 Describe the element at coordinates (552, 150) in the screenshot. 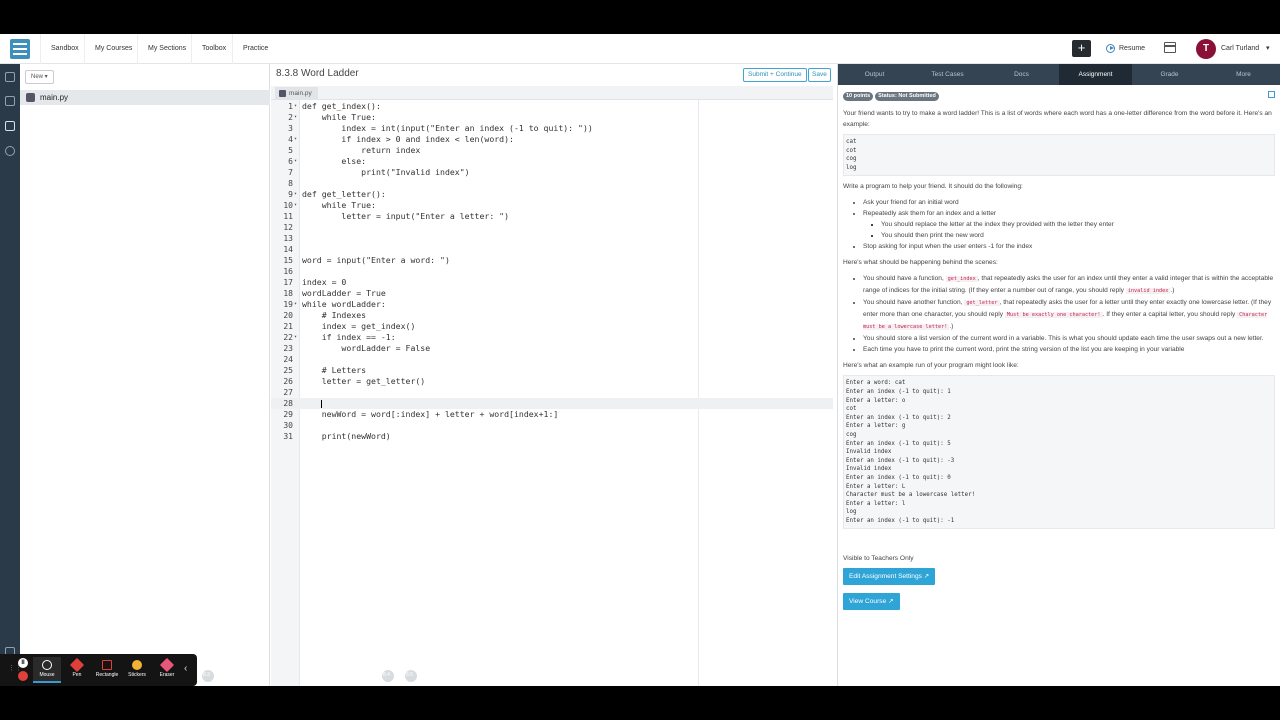

I see `code-line: 5 return index` at that location.